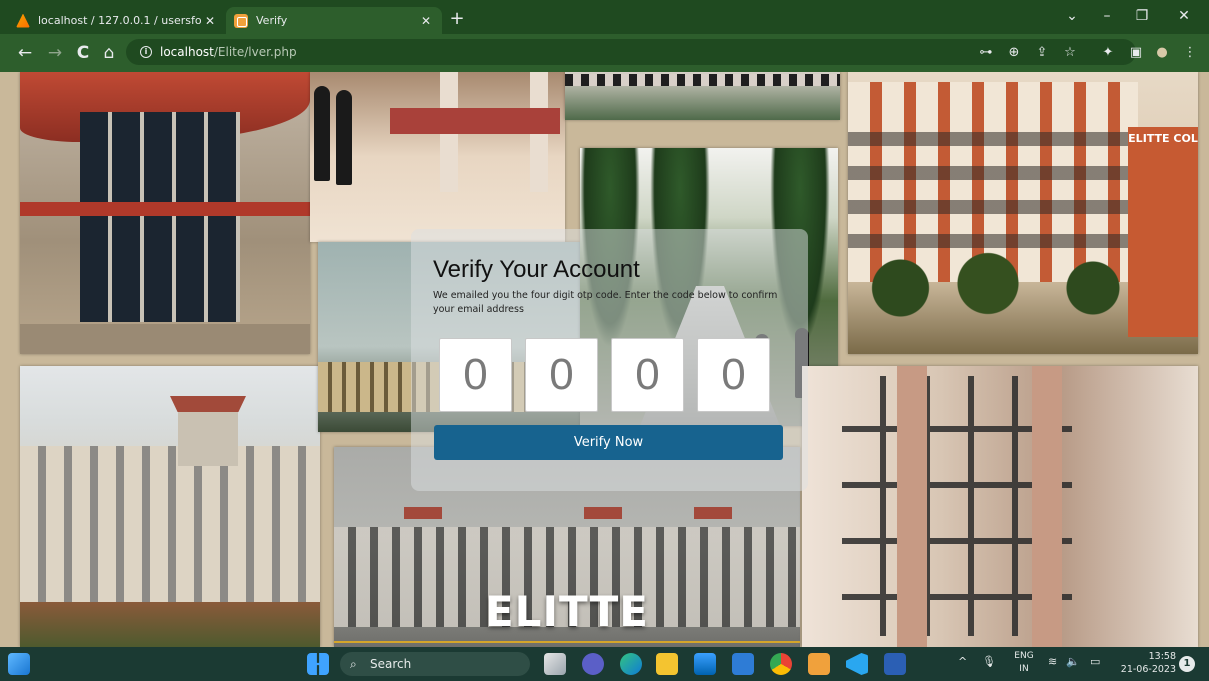 This screenshot has width=1209, height=681. Describe the element at coordinates (187, 52) in the screenshot. I see `url-host: localhost` at that location.